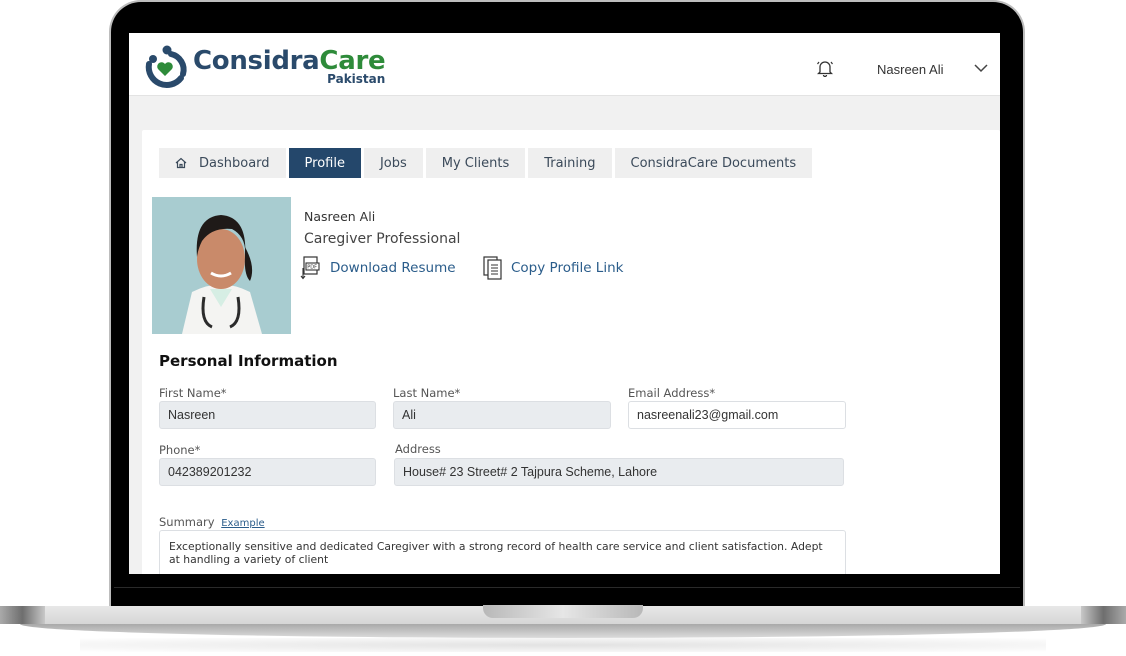  What do you see at coordinates (234, 163) in the screenshot?
I see `tab-label: Dashboard` at bounding box center [234, 163].